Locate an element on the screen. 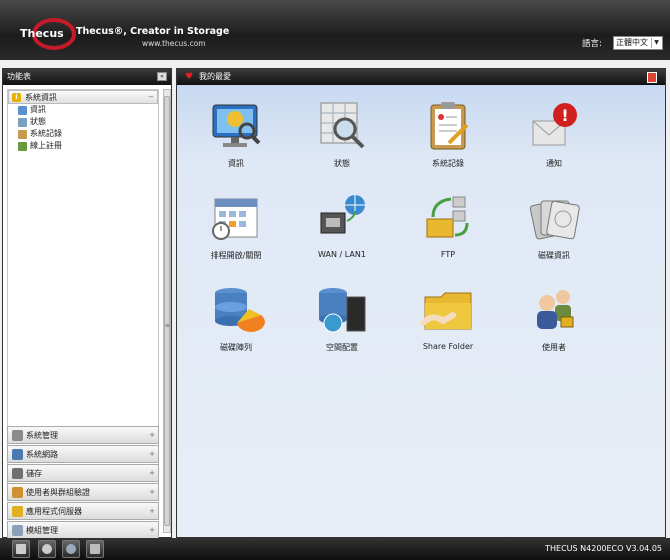 The width and height of the screenshot is (670, 560). tile-ftp: FTP is located at coordinates (448, 225).